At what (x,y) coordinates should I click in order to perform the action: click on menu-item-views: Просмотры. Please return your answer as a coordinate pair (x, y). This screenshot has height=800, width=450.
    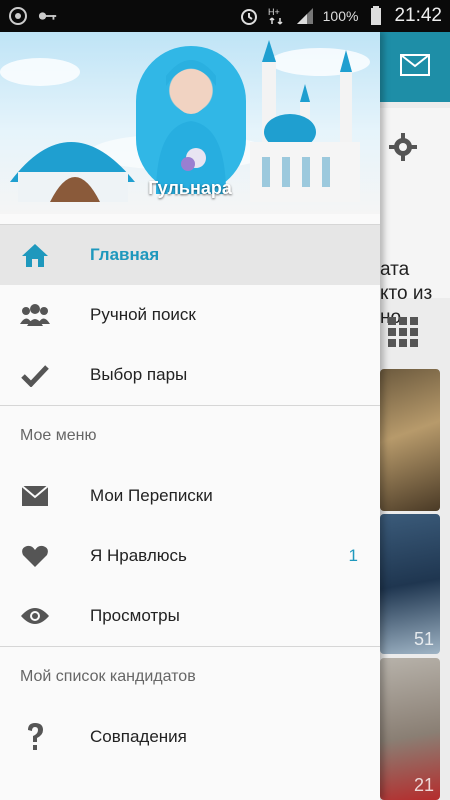
    Looking at the image, I should click on (190, 616).